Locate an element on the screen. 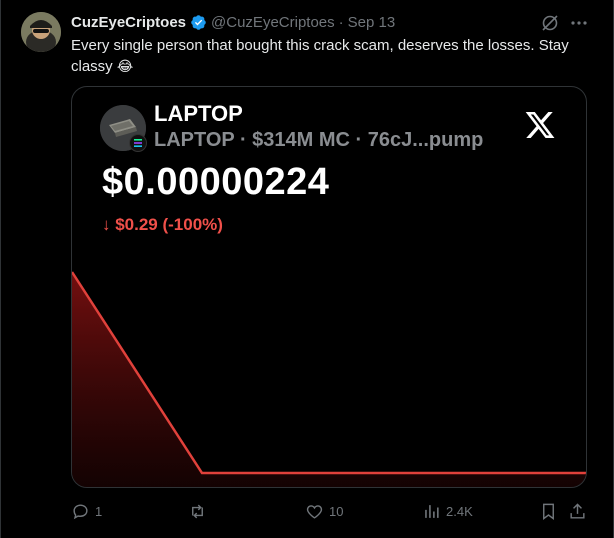  post-header: CuzEyeCriptoes @CuzEyeCriptoes · Sep 13 is located at coordinates (233, 22).